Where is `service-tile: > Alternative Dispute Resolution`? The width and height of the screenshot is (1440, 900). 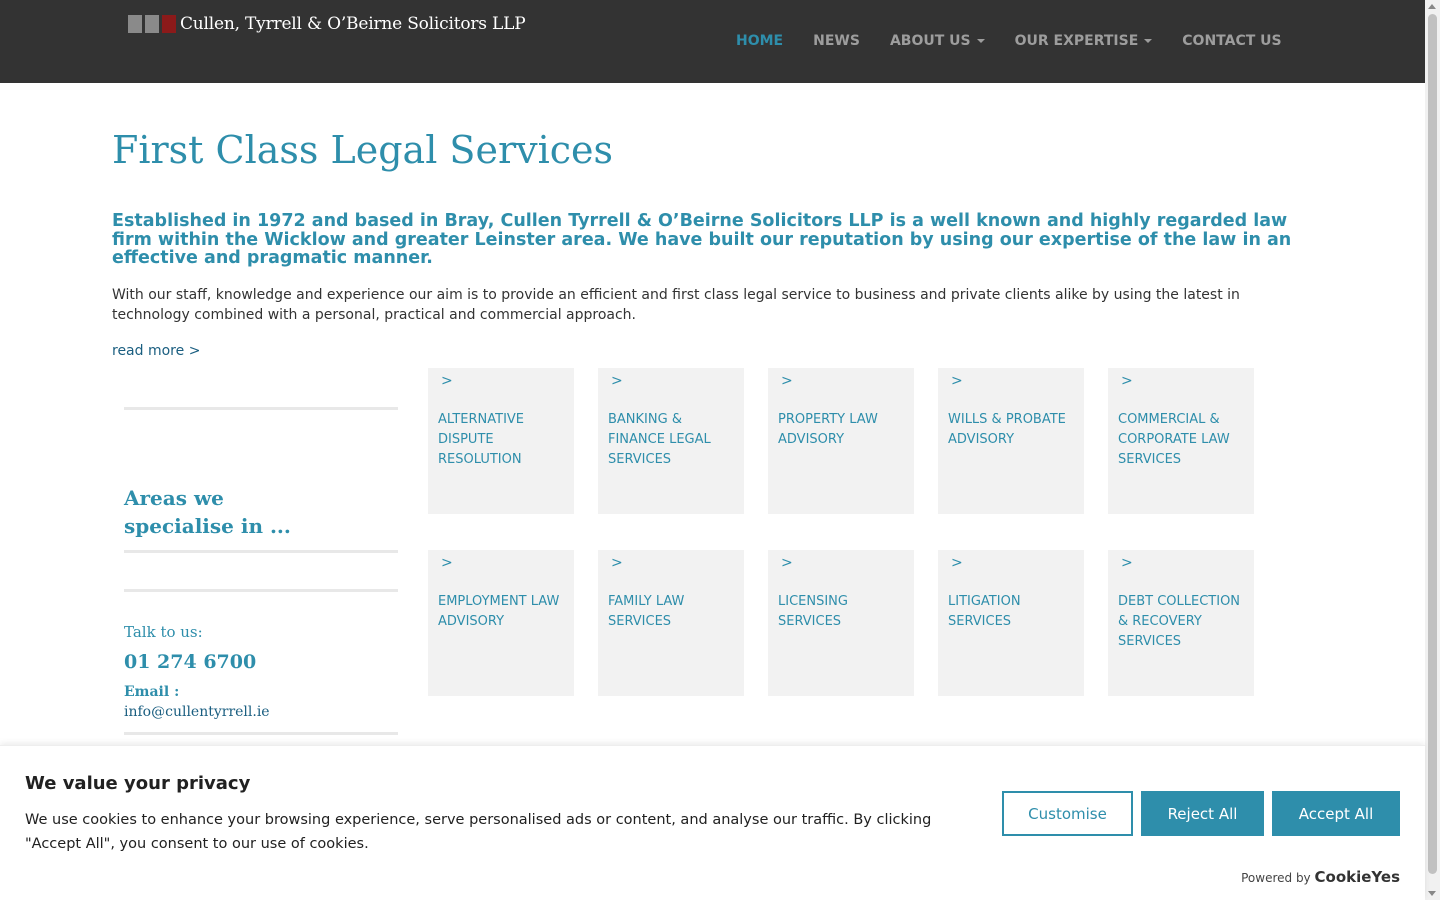 service-tile: > Alternative Dispute Resolution is located at coordinates (501, 441).